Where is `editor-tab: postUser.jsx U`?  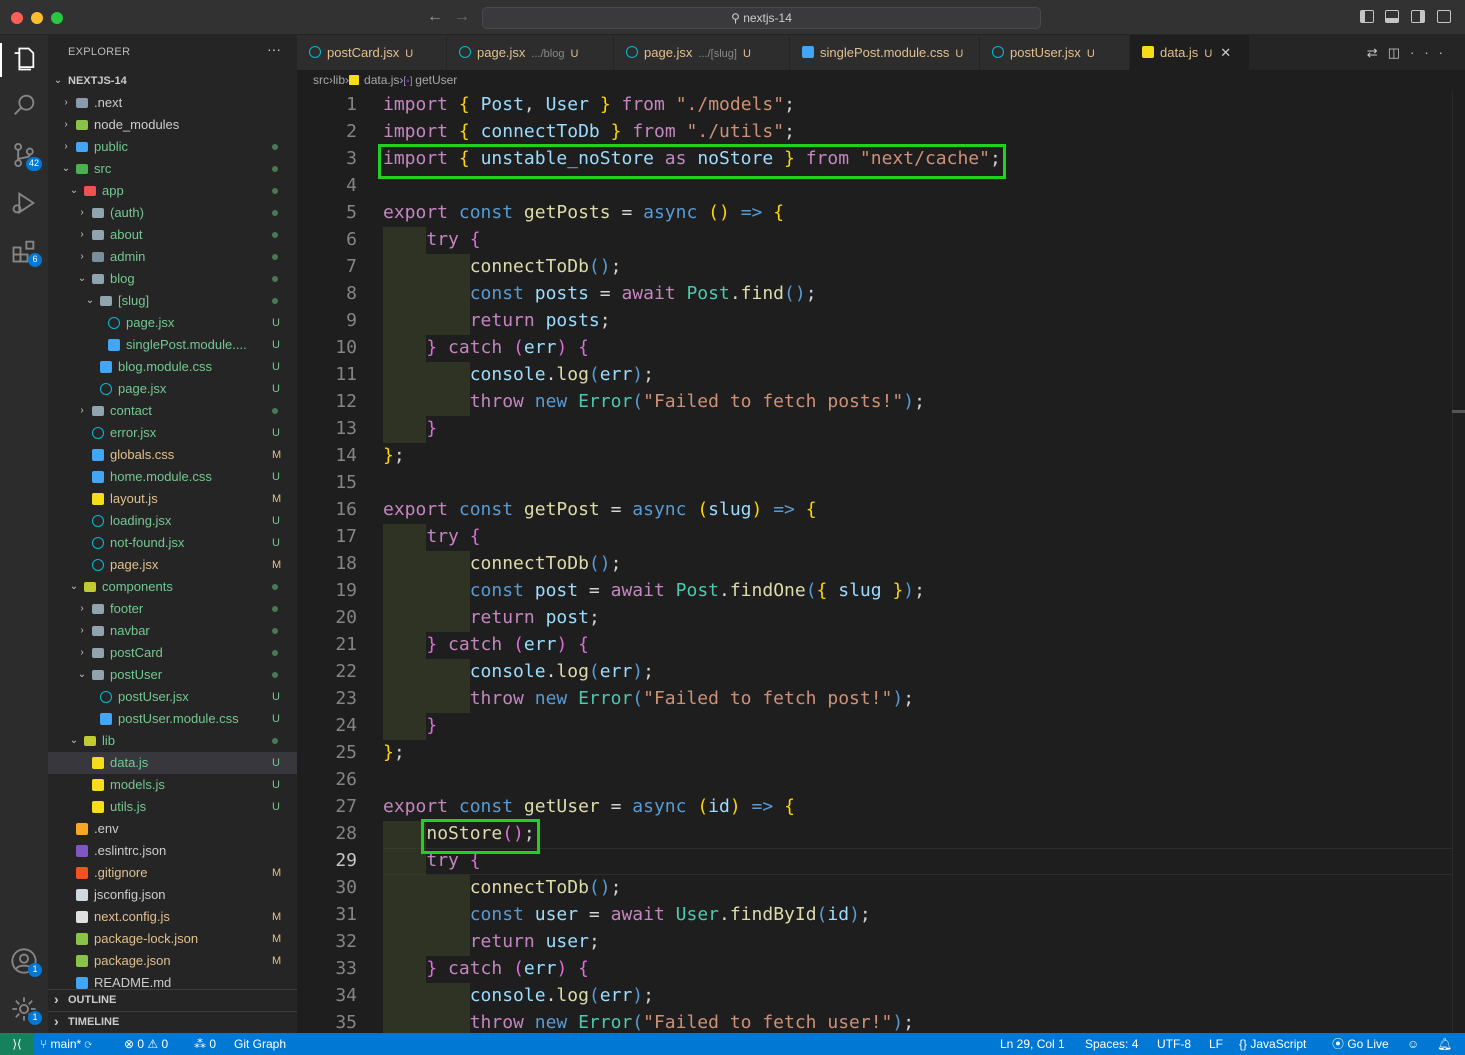 editor-tab: postUser.jsx U is located at coordinates (1055, 52).